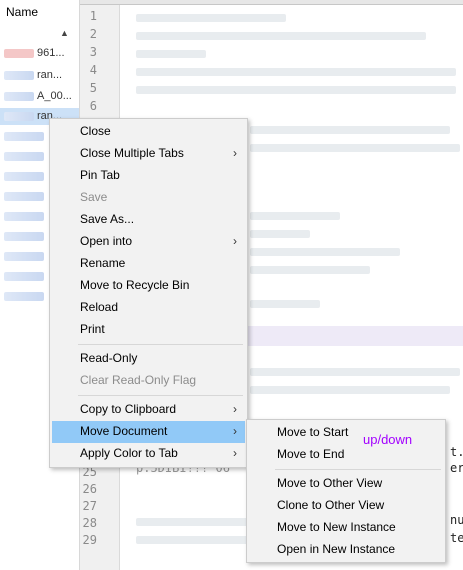 The image size is (463, 570). I want to click on line-number: 26, so click(89, 489).